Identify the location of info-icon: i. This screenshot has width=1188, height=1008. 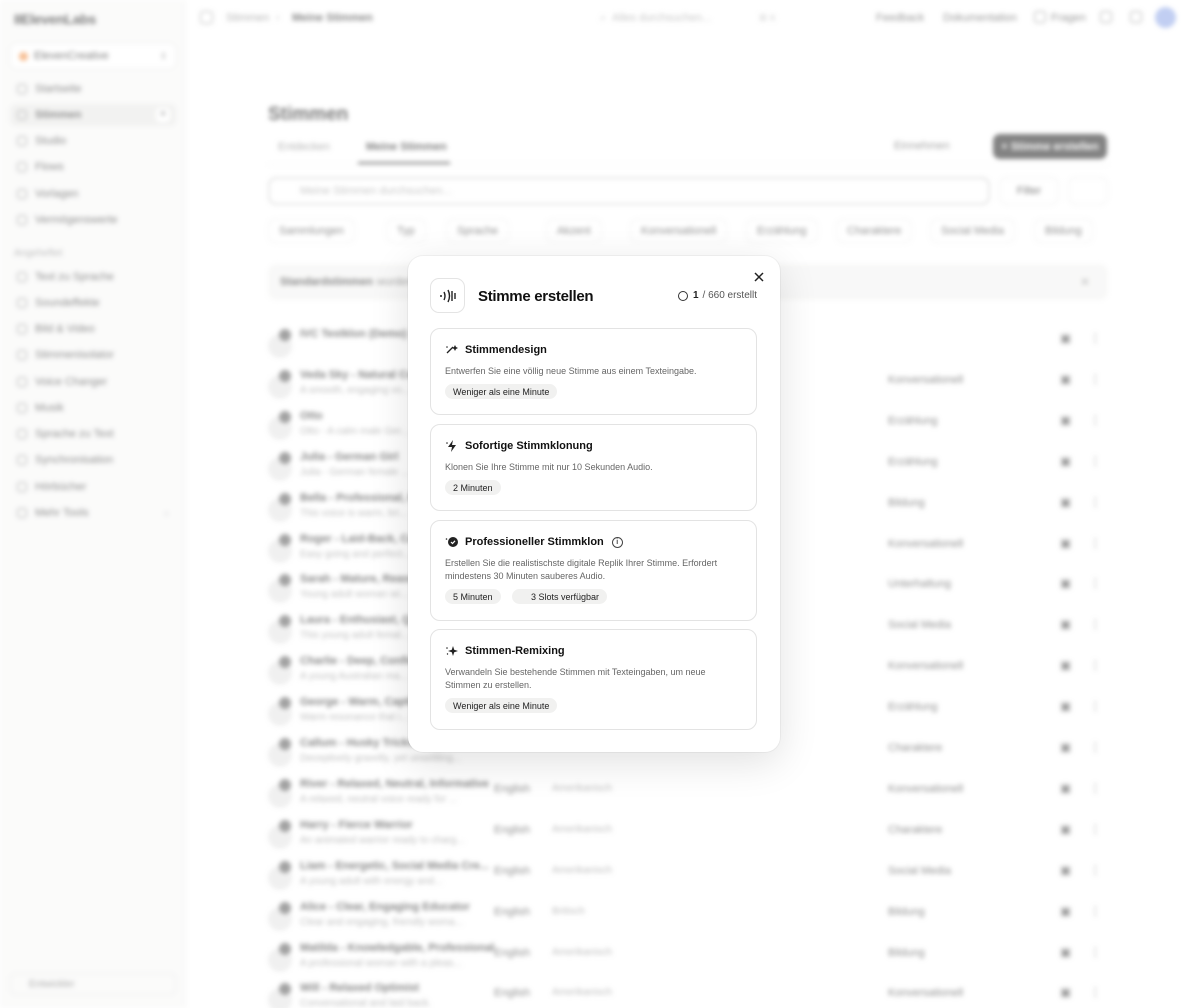
(617, 542).